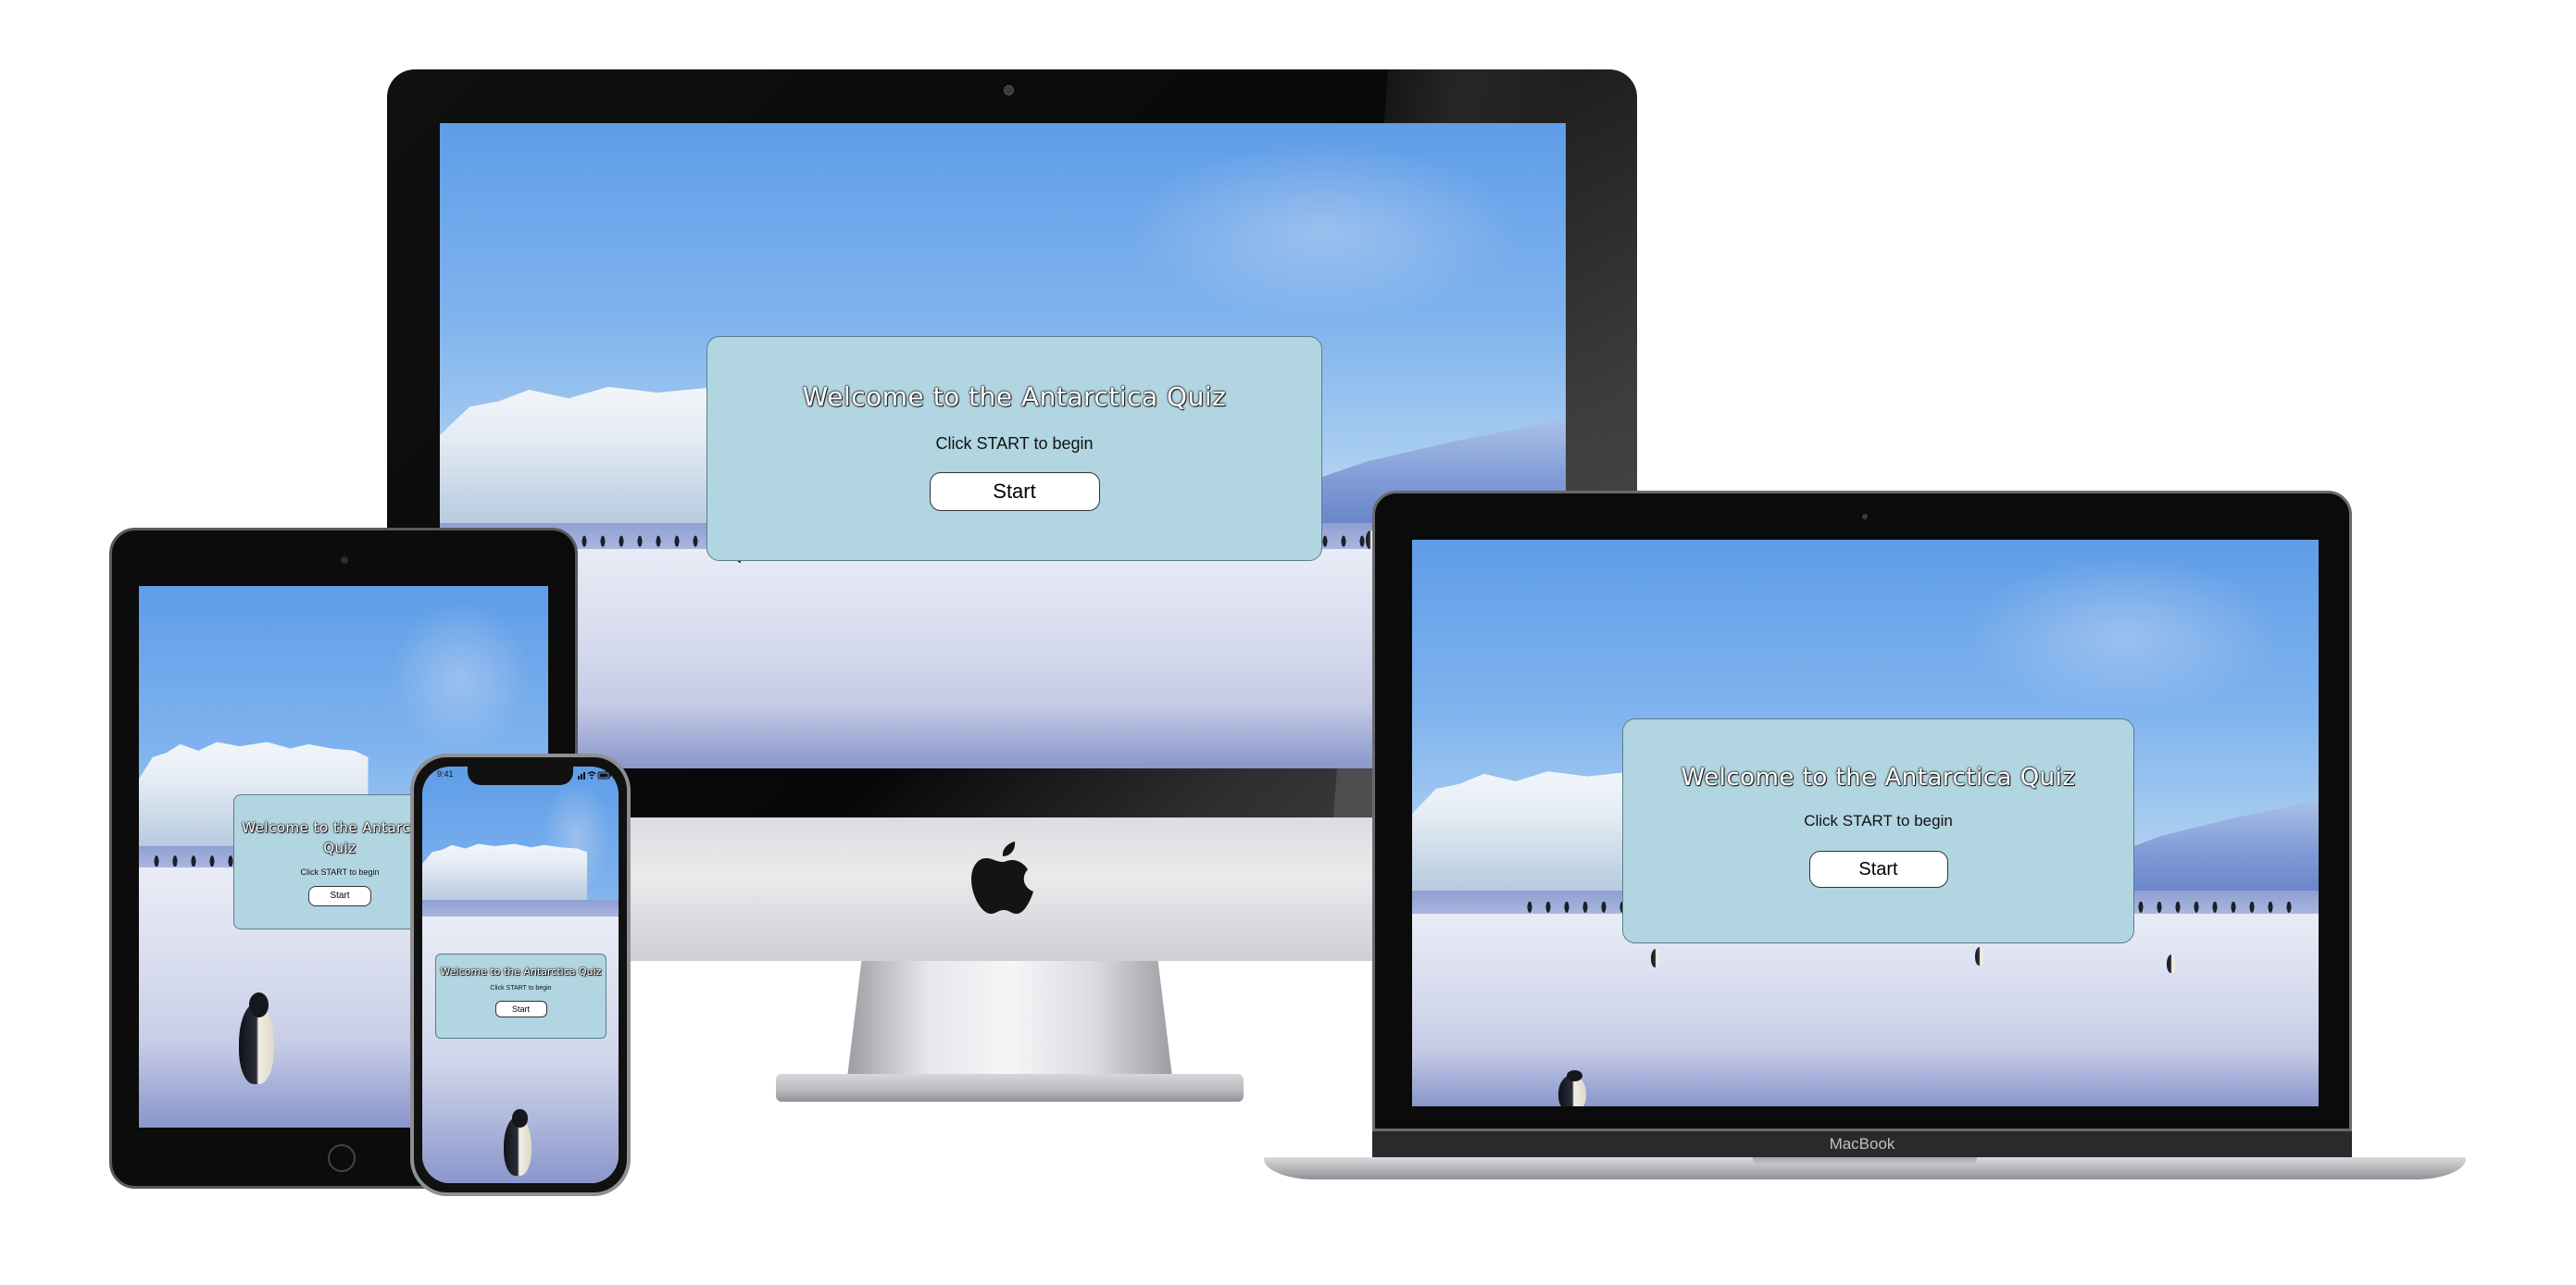  What do you see at coordinates (1009, 90) in the screenshot?
I see `imac-camera` at bounding box center [1009, 90].